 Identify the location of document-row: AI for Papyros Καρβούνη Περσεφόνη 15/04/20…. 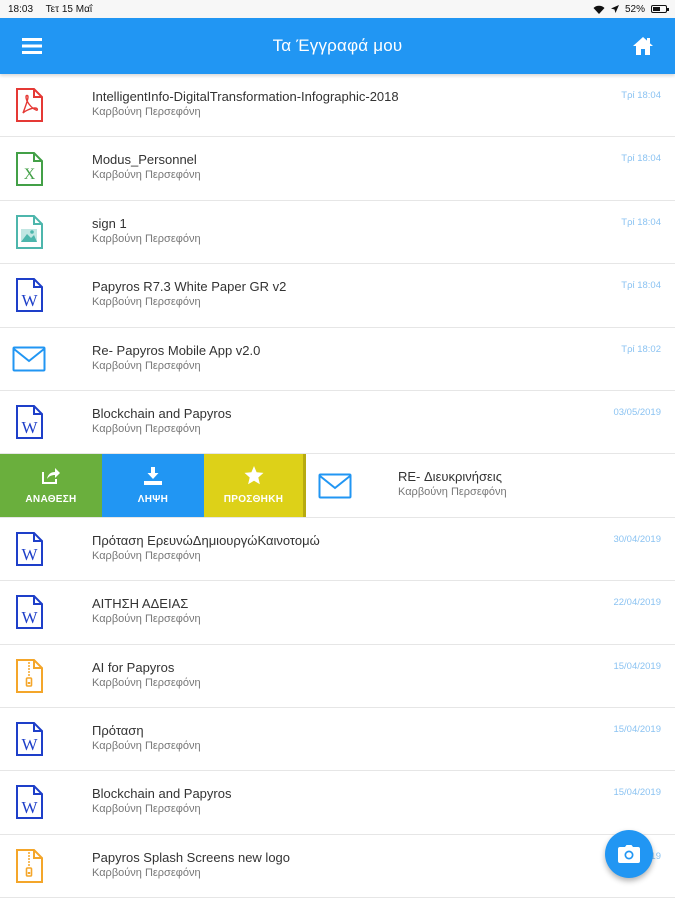
(337, 676).